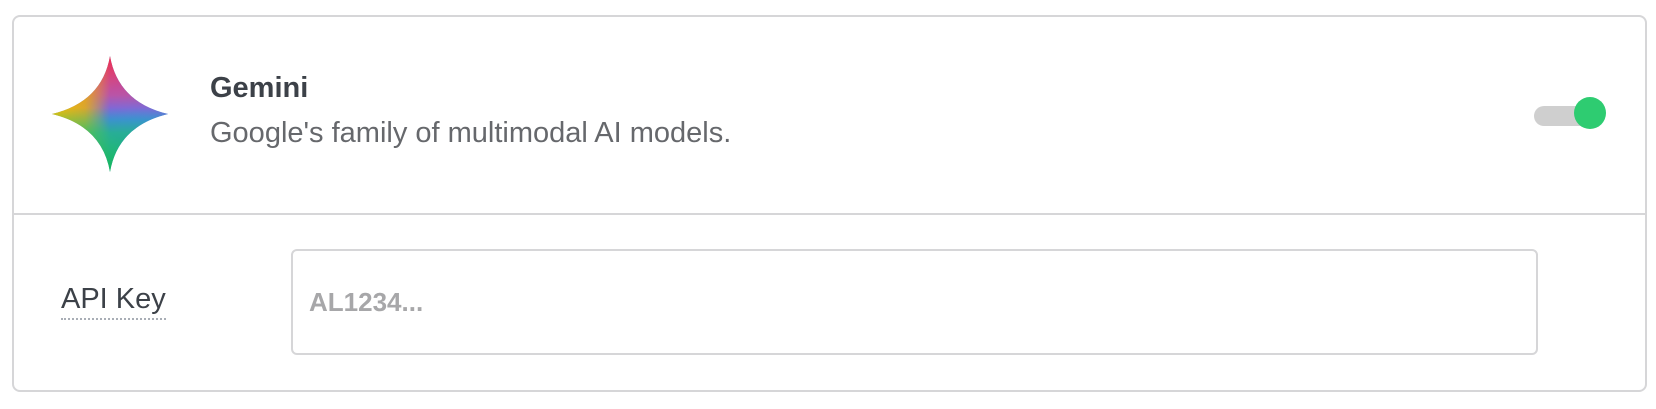  I want to click on gemini-sparkle-icon, so click(110, 114).